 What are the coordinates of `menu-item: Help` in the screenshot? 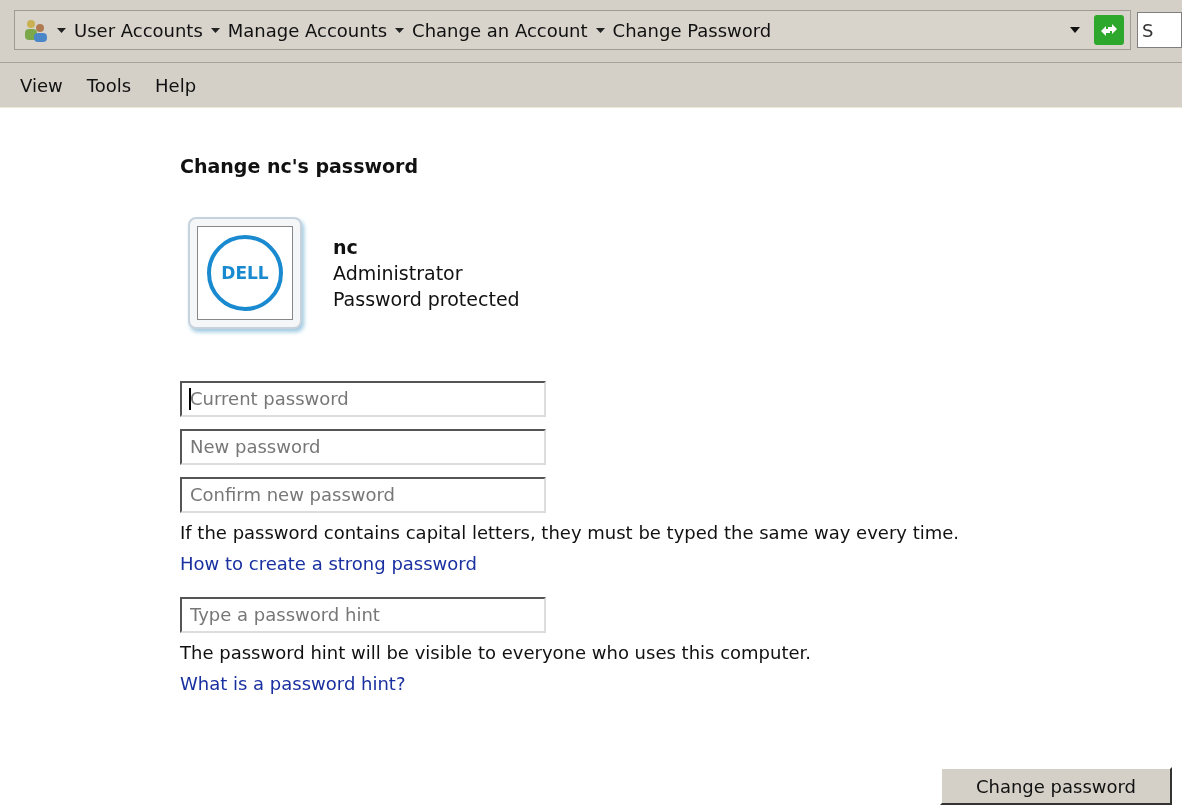 It's located at (176, 85).